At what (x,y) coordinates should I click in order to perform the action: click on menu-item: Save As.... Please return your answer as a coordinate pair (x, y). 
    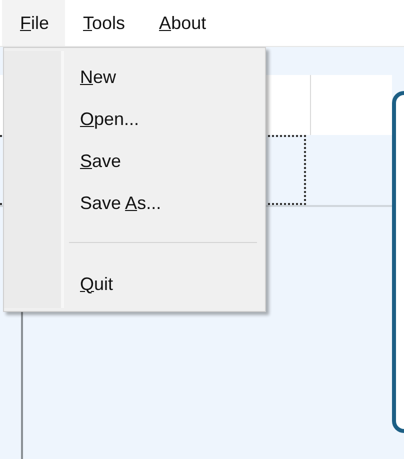
    Looking at the image, I should click on (163, 203).